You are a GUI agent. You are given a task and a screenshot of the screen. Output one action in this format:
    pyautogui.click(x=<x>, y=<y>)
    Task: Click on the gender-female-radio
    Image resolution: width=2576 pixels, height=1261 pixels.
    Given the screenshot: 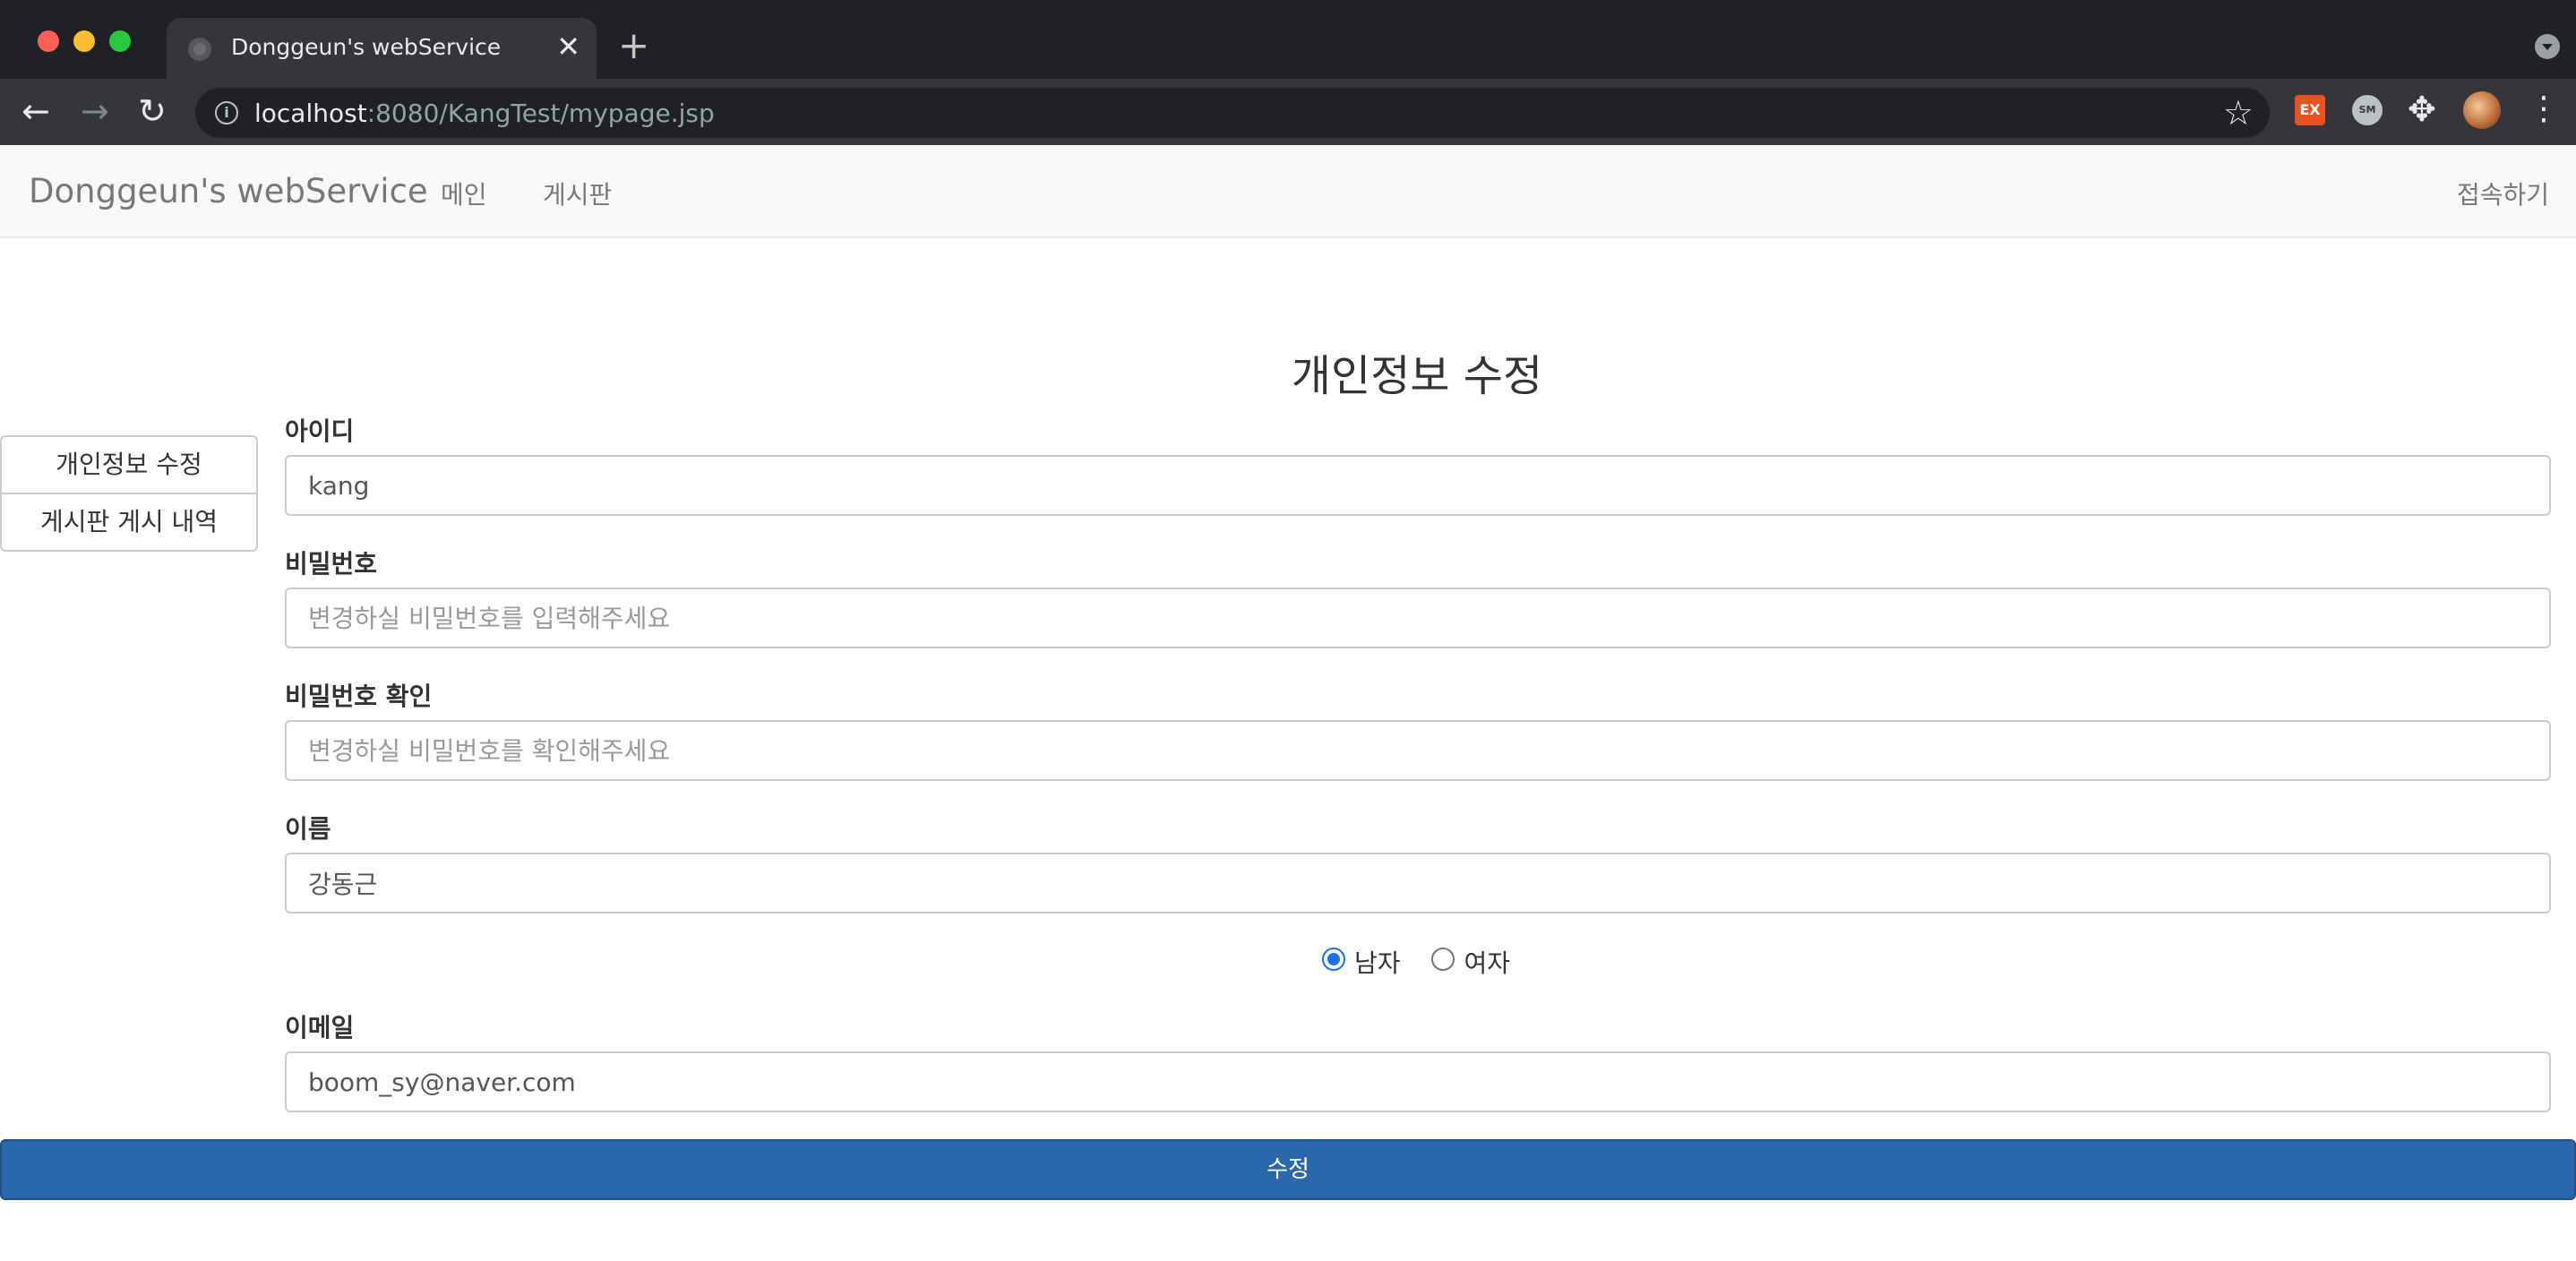 What is the action you would take?
    pyautogui.click(x=1443, y=960)
    